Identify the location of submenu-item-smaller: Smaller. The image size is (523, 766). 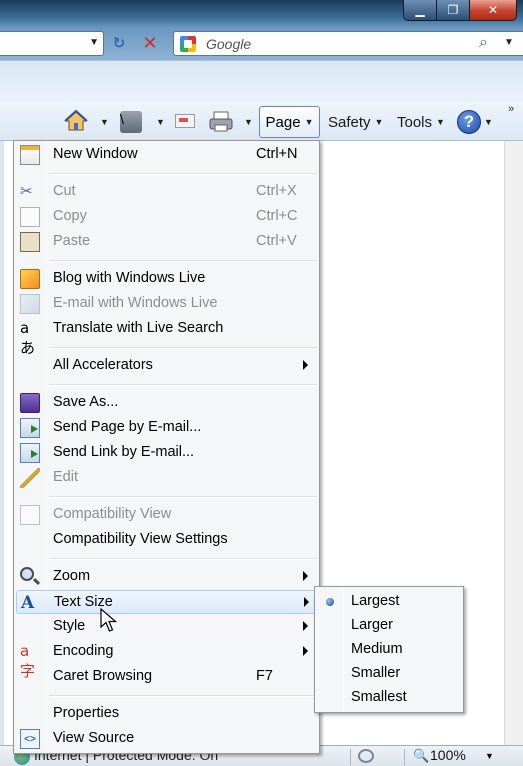
(389, 674).